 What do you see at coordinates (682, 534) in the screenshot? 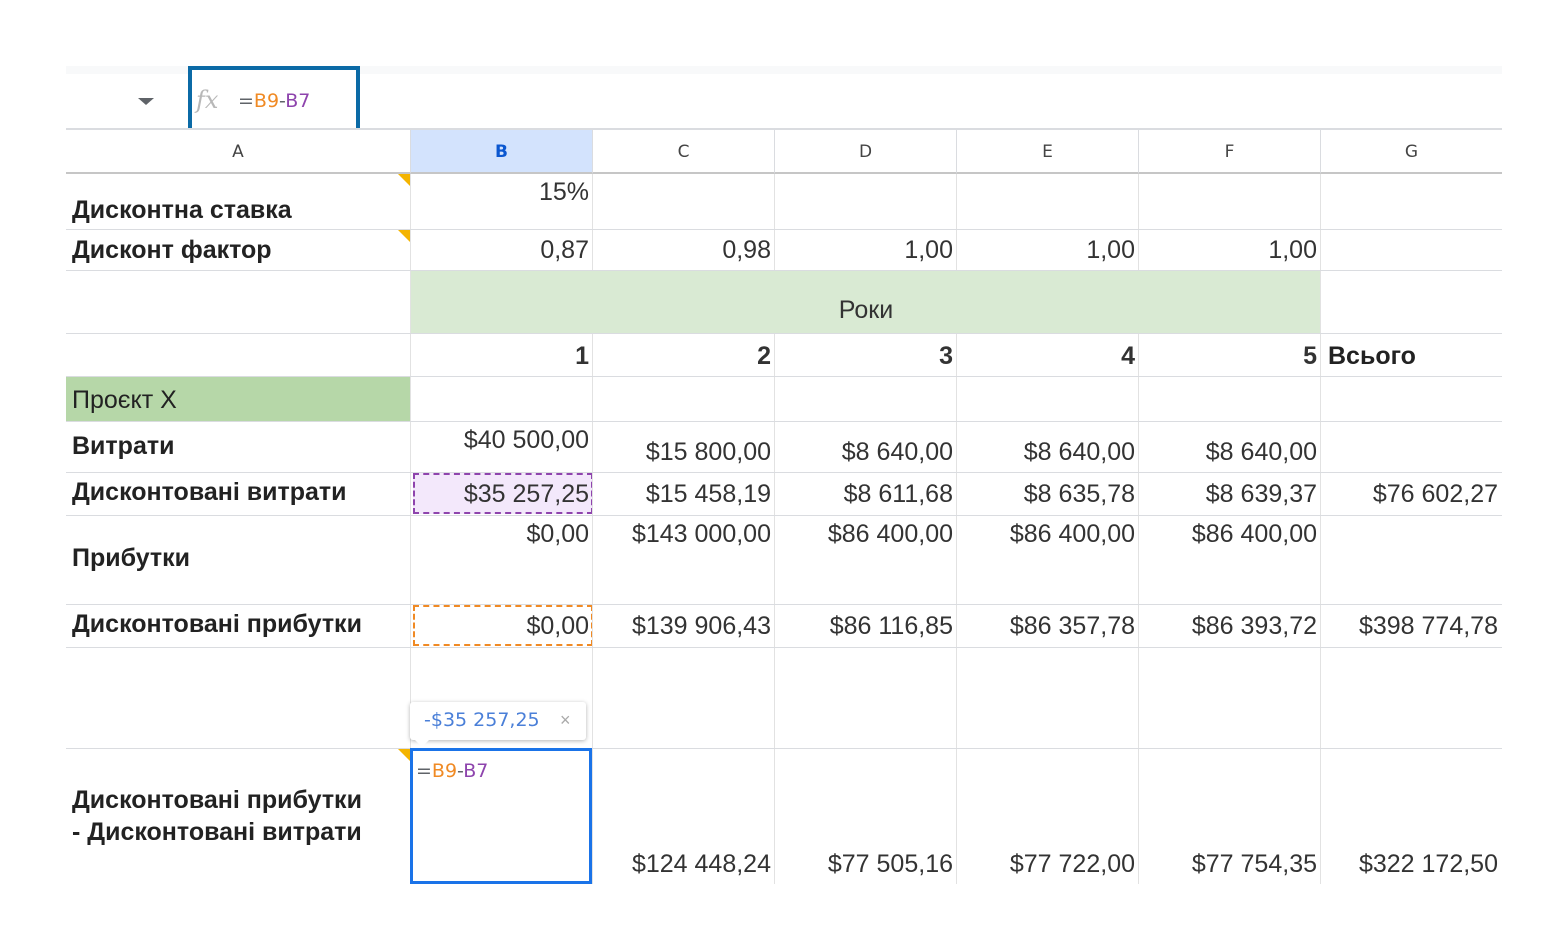
I see `cell-c-revenues: $143 000,00` at bounding box center [682, 534].